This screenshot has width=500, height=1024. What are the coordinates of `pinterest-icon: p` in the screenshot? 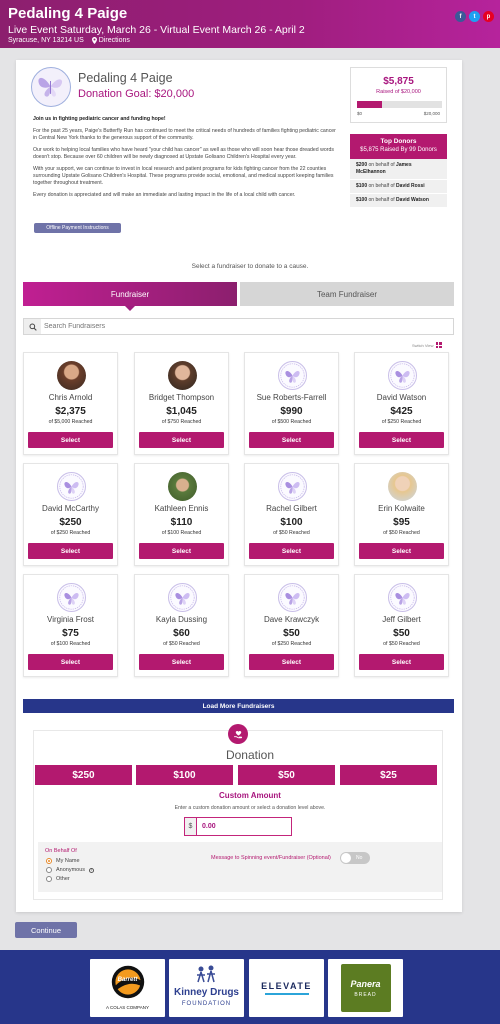 It's located at (488, 16).